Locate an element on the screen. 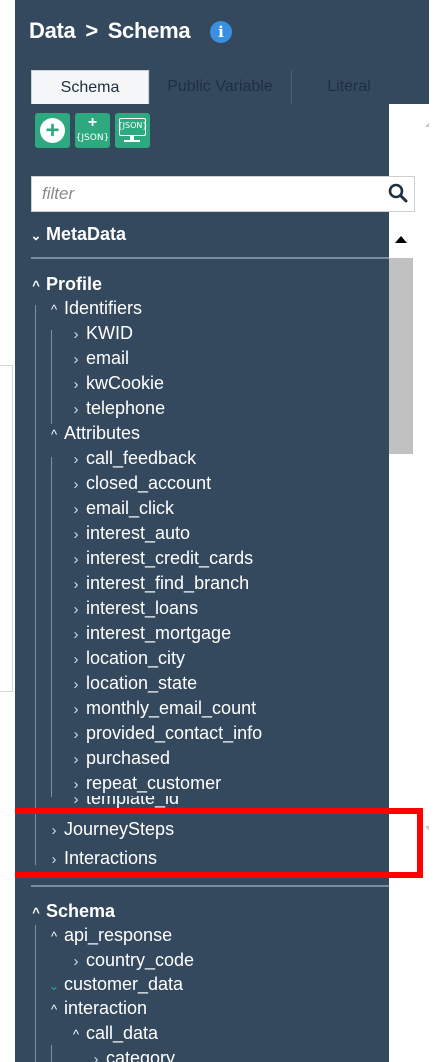 Image resolution: width=444 pixels, height=1062 pixels. background-window-edge is located at coordinates (6, 528).